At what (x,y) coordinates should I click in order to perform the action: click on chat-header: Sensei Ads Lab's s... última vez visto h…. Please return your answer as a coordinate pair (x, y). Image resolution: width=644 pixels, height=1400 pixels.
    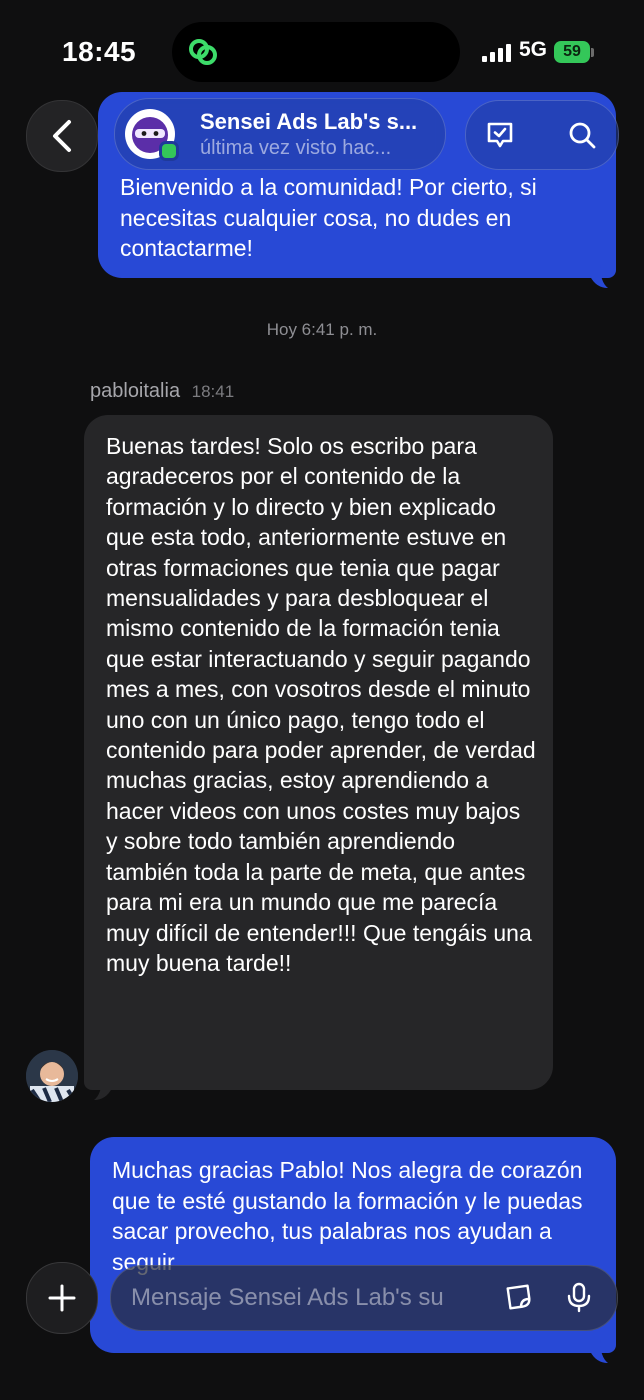
    Looking at the image, I should click on (280, 134).